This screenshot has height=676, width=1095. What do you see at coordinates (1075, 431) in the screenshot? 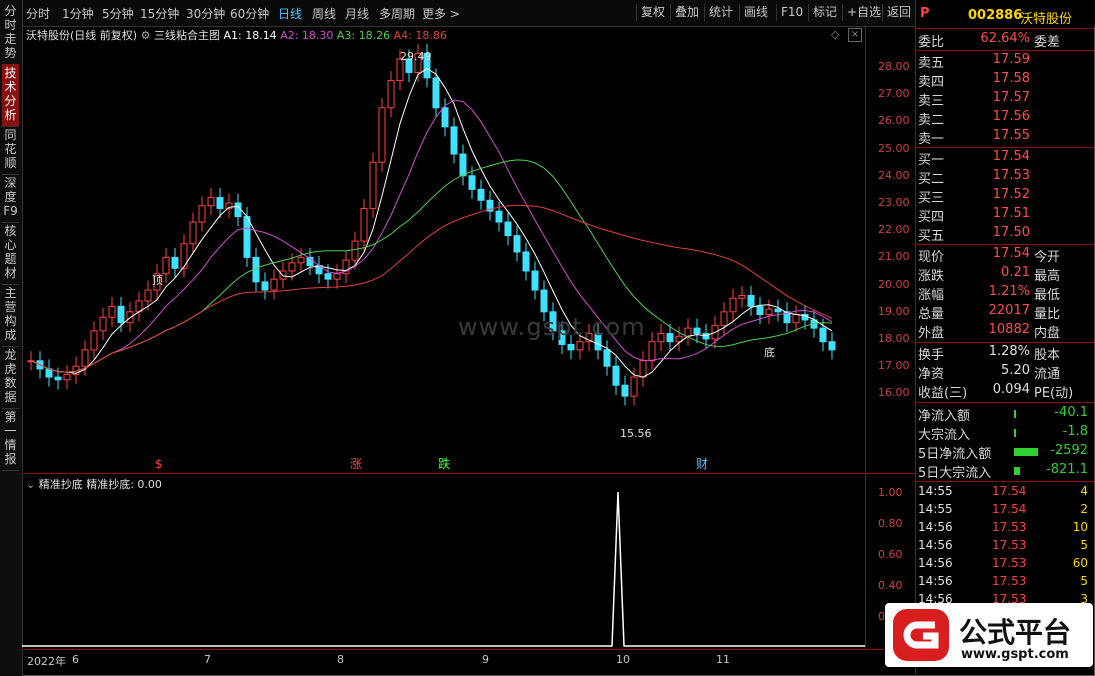
I see `flow-value: -1.8` at bounding box center [1075, 431].